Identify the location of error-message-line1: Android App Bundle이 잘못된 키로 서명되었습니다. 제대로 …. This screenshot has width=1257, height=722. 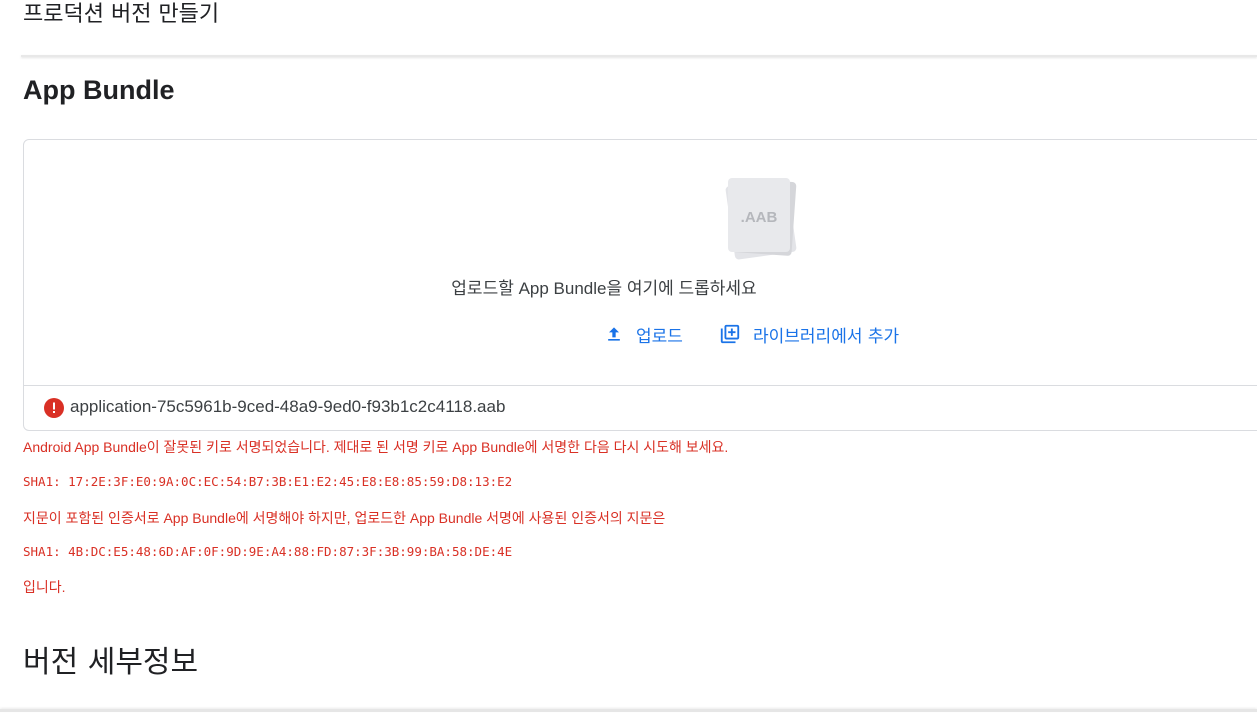
(376, 447).